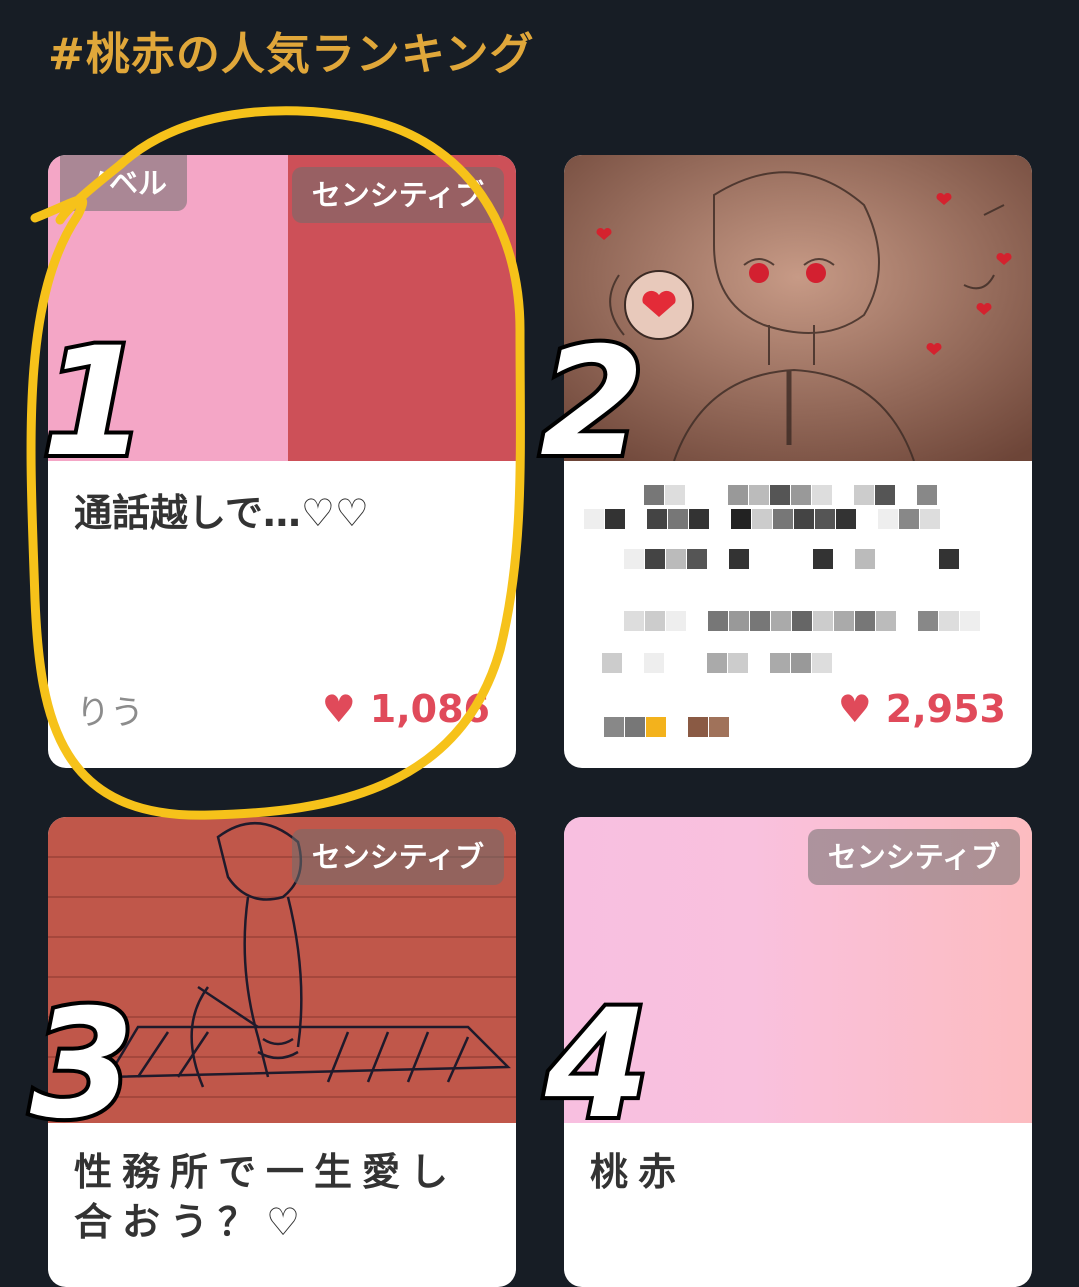 This screenshot has height=1287, width=1079. What do you see at coordinates (124, 183) in the screenshot?
I see `genre-badge: ノベル` at bounding box center [124, 183].